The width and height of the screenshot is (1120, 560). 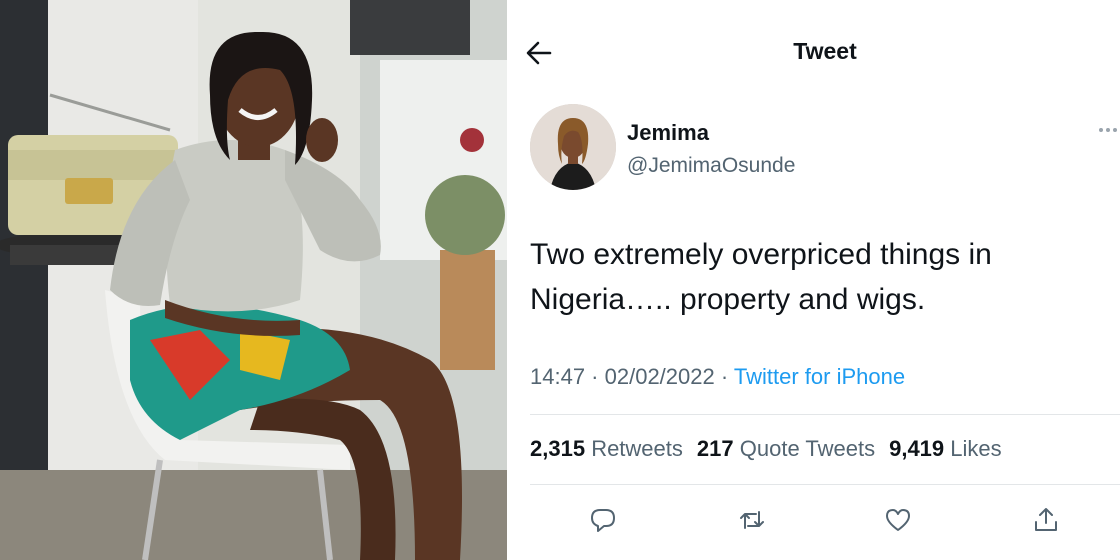 I want to click on reply-icon, so click(x=603, y=520).